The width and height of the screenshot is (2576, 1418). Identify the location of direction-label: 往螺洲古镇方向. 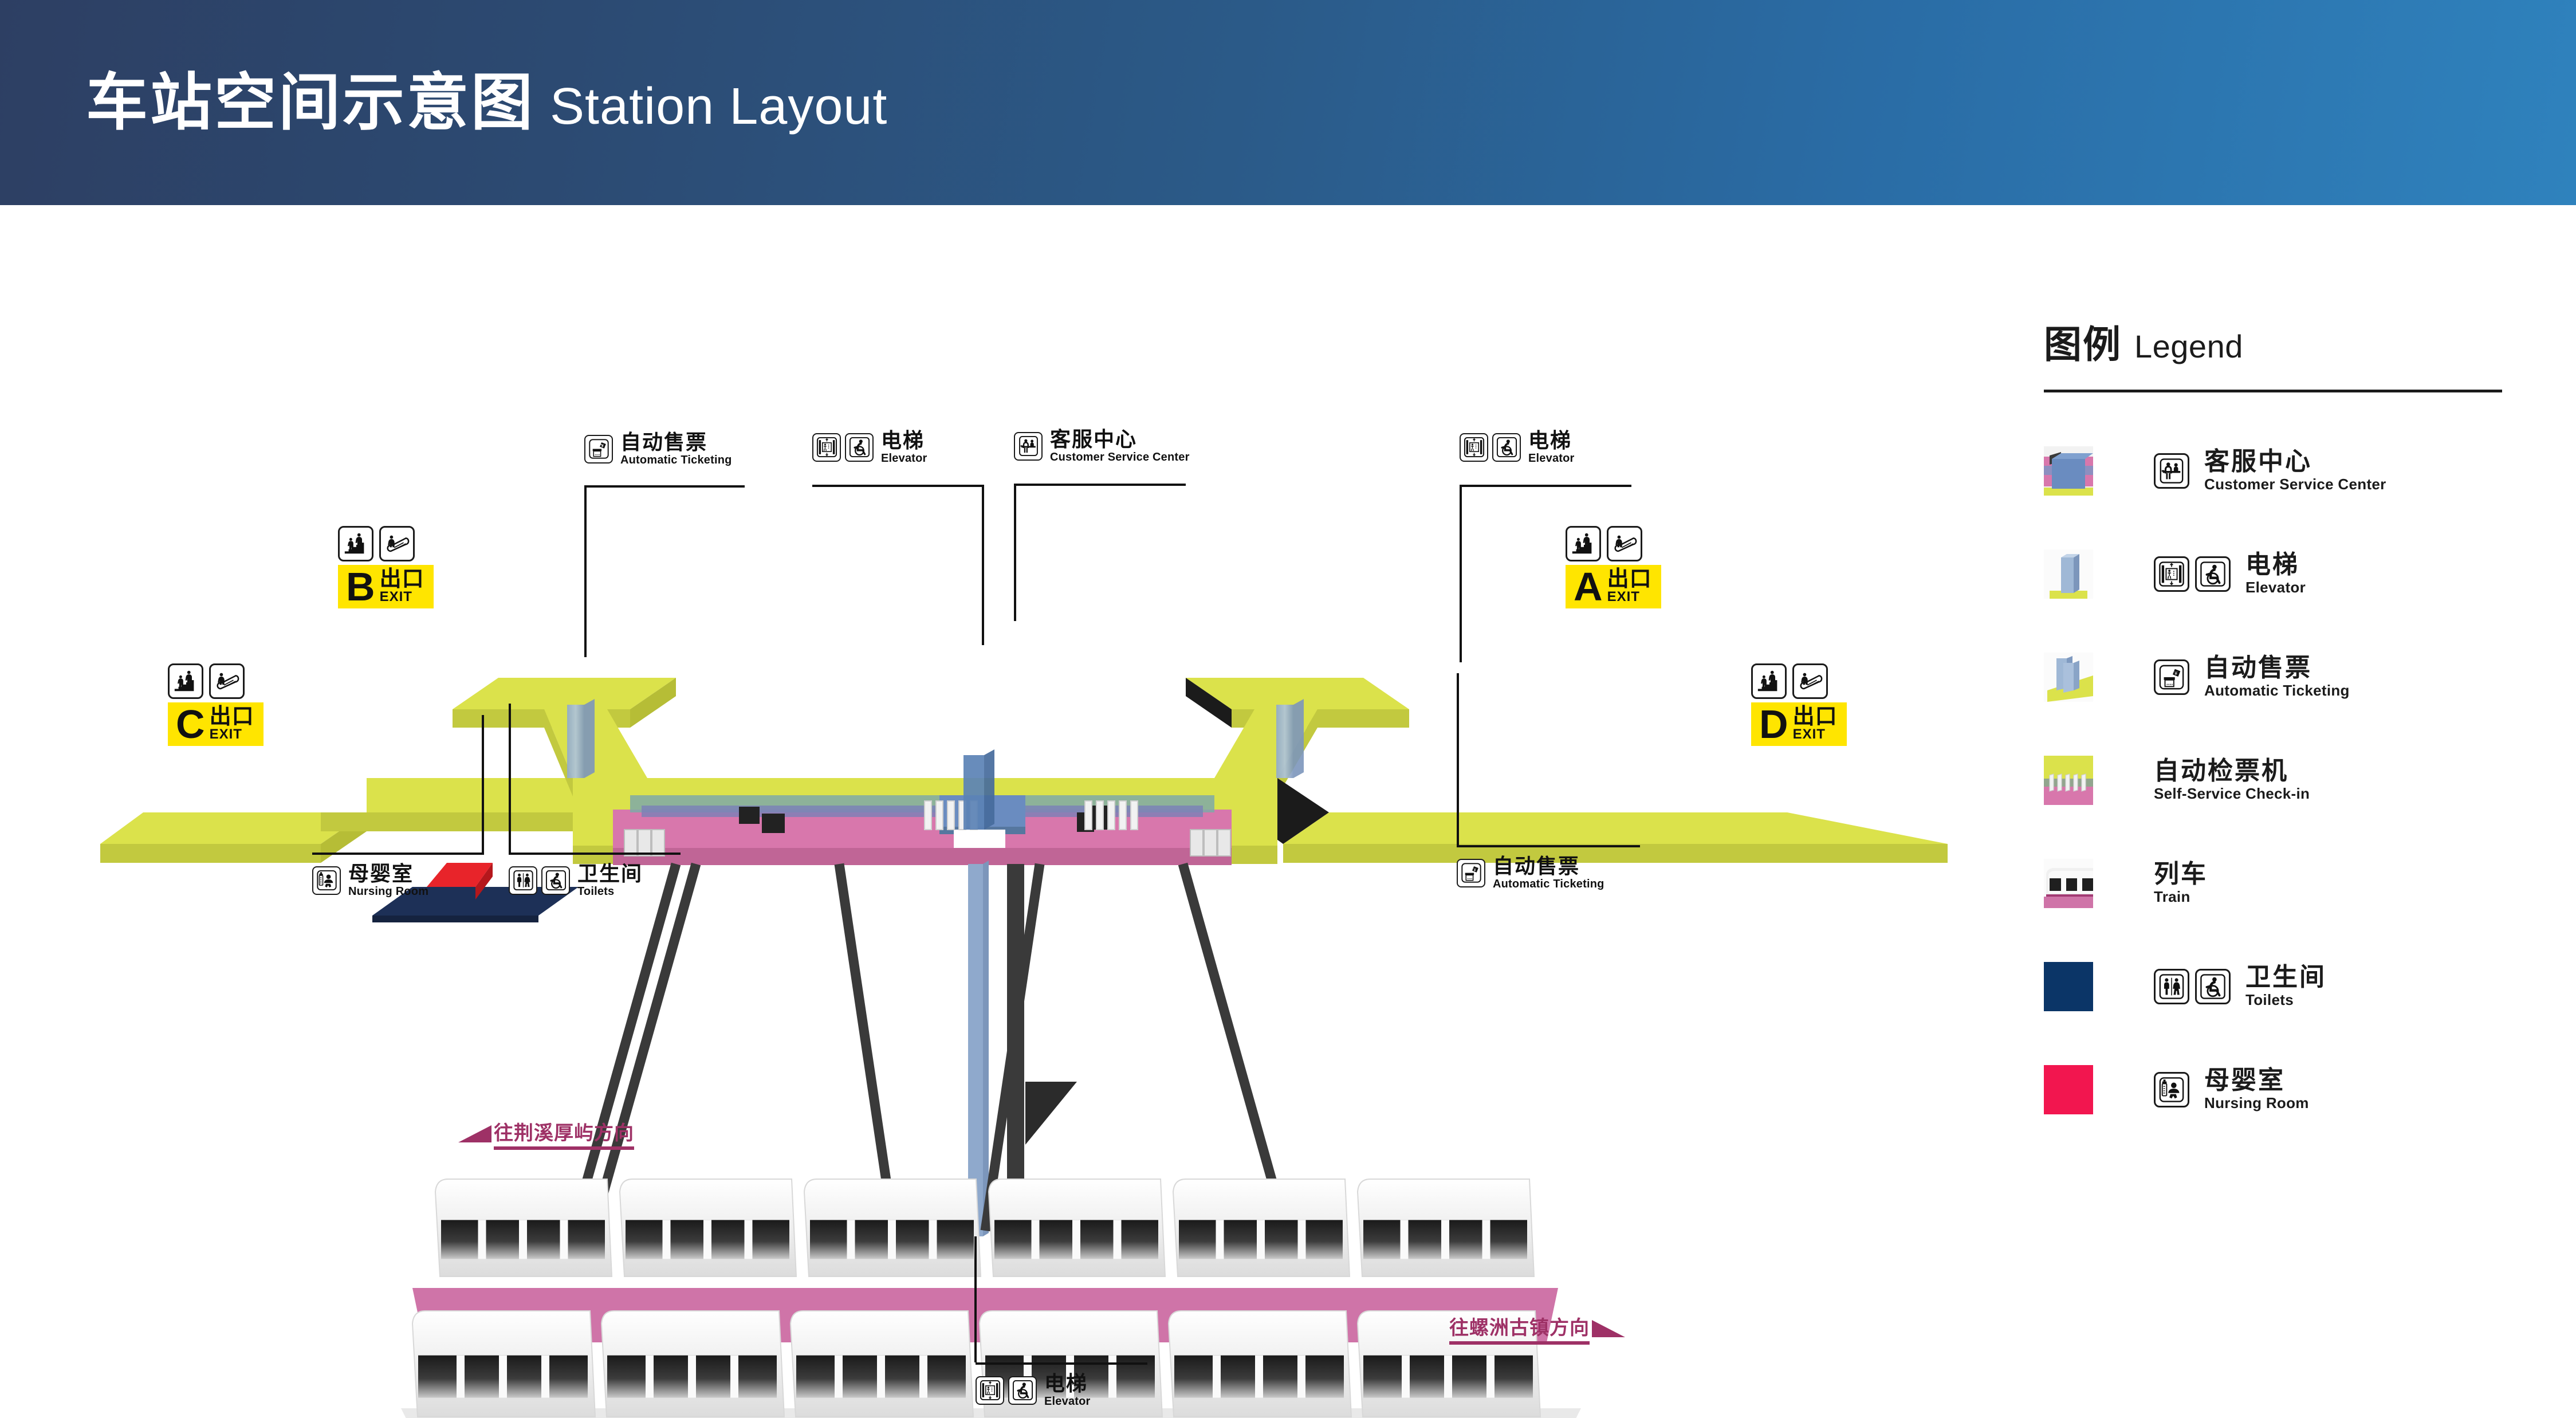
(1519, 1329).